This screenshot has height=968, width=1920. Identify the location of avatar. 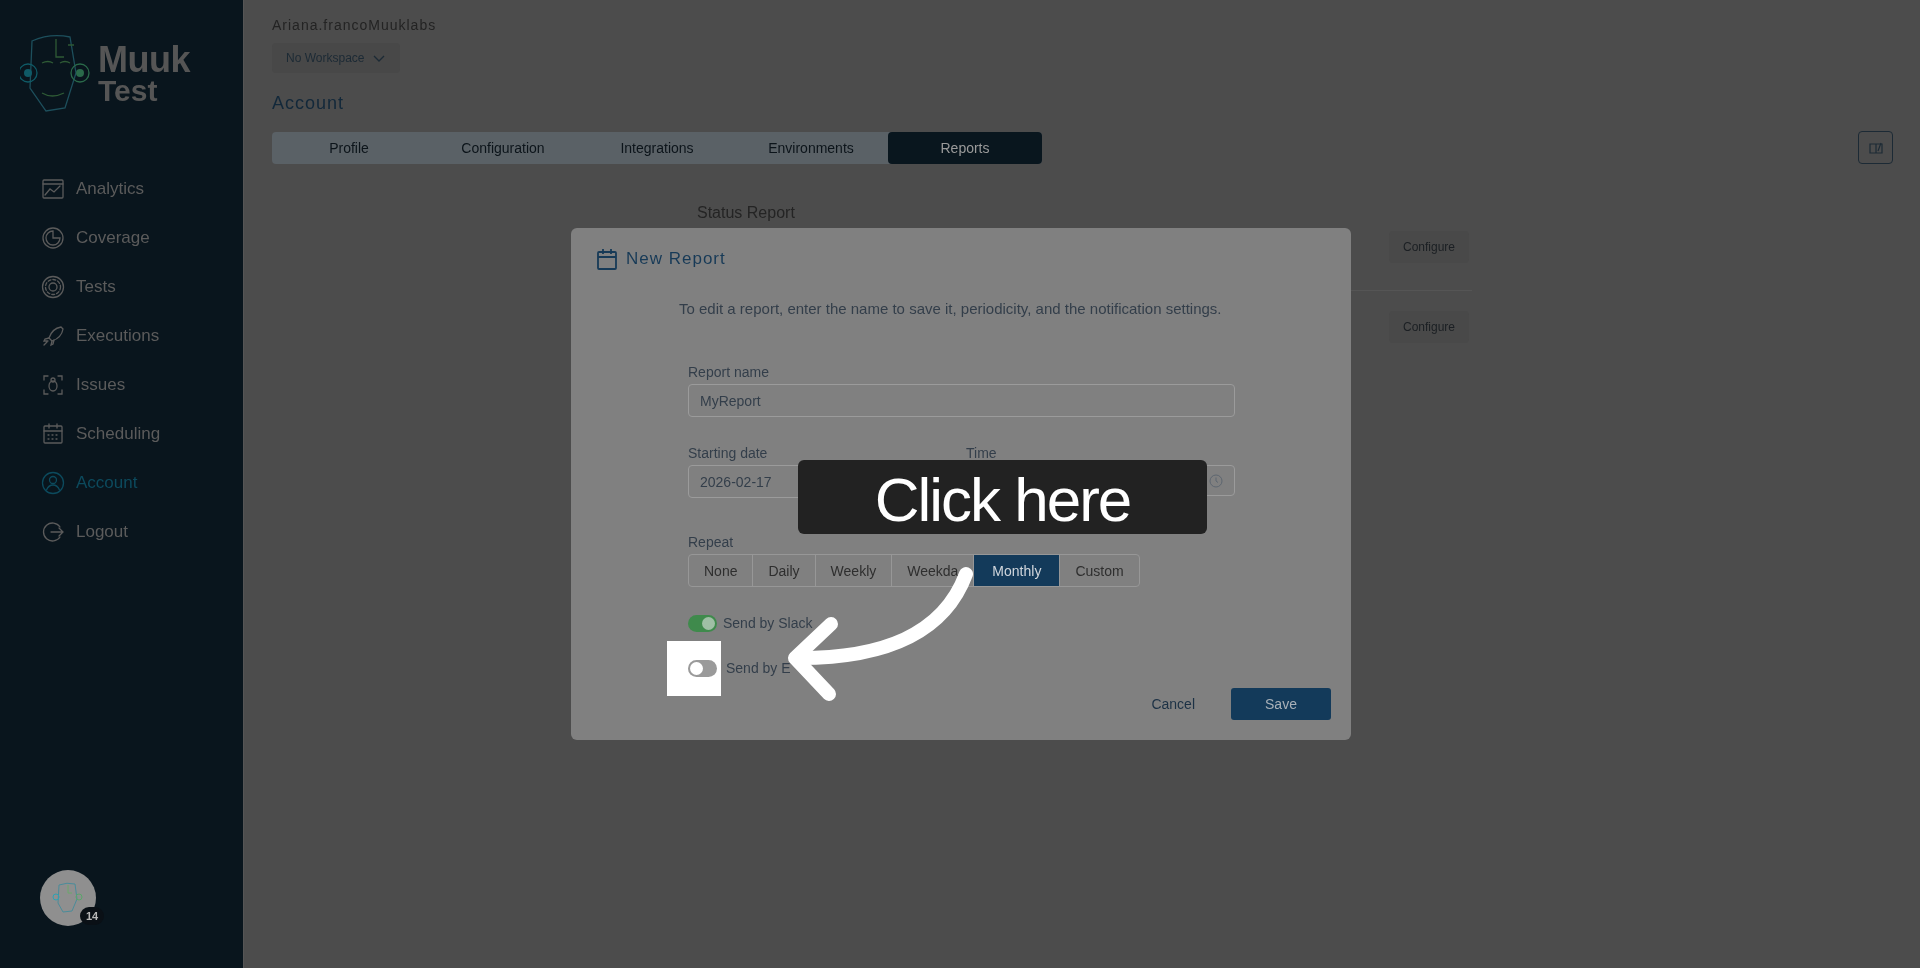
(68, 898).